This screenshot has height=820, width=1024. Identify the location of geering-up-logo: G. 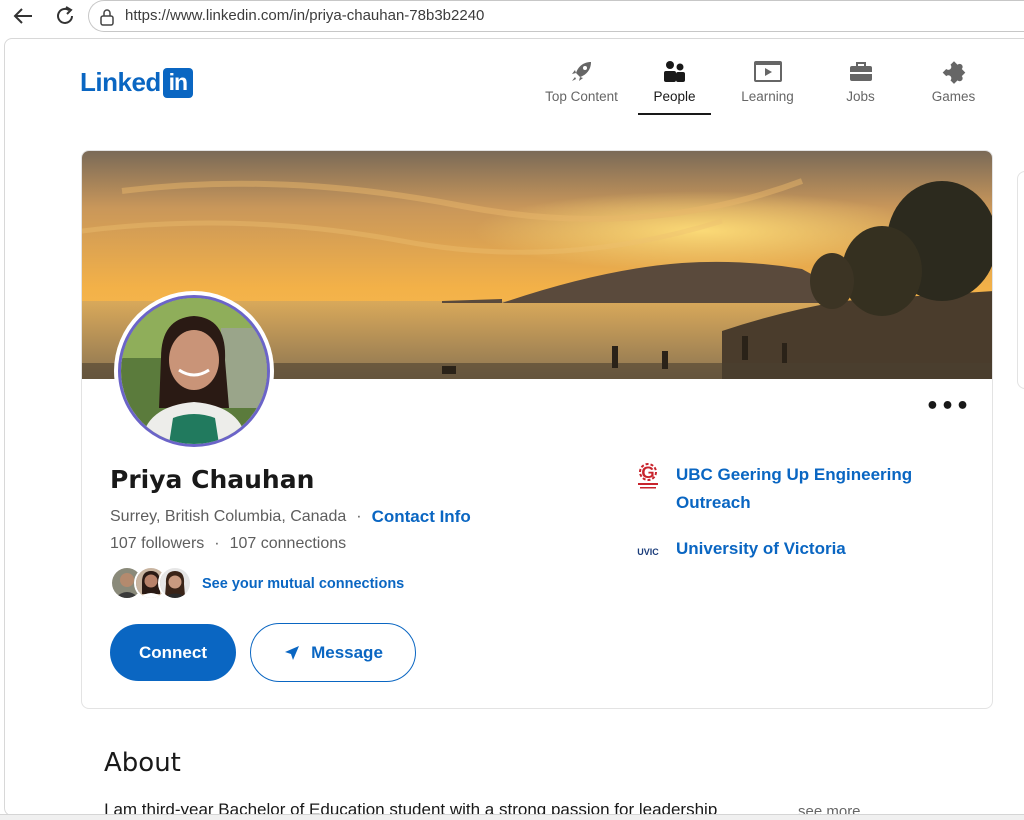
(648, 476).